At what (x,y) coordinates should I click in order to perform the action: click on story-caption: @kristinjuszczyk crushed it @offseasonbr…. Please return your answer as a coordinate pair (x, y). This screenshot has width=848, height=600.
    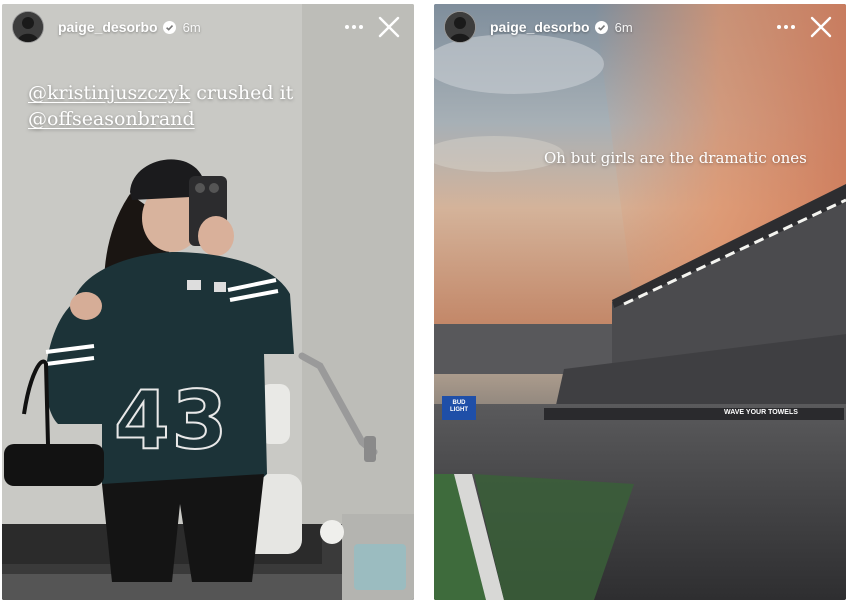
    Looking at the image, I should click on (160, 106).